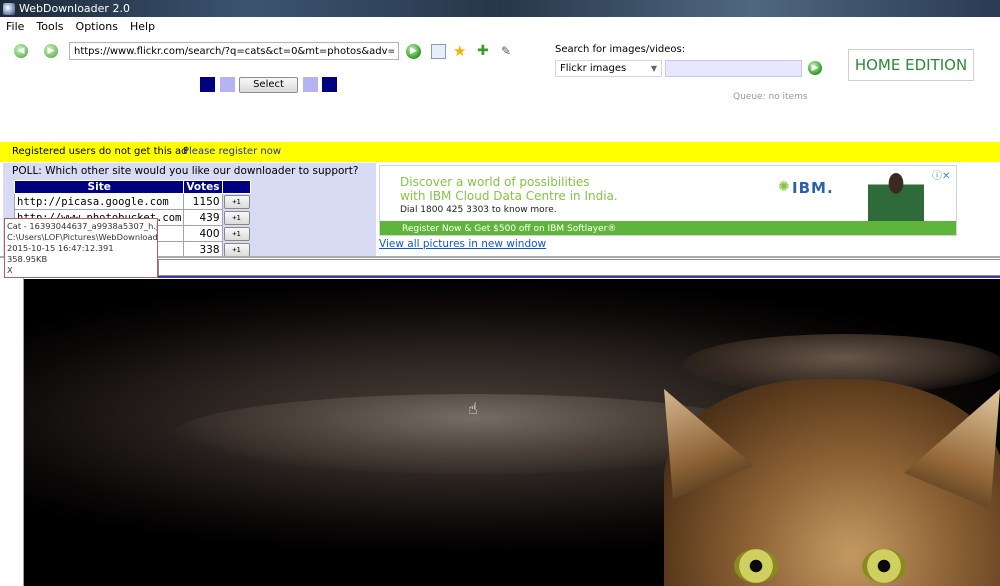 This screenshot has height=586, width=1000. Describe the element at coordinates (438, 51) in the screenshot. I see `copy-icon` at that location.